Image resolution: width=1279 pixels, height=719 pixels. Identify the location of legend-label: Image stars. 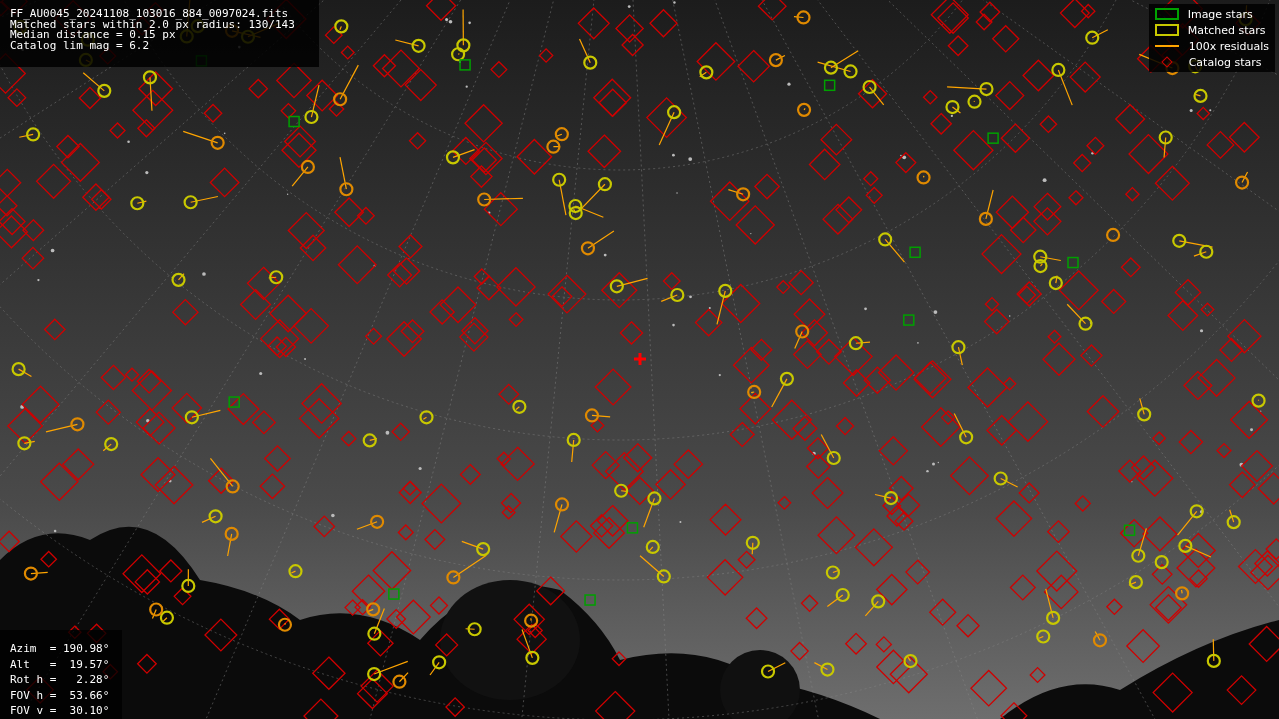
(1220, 14).